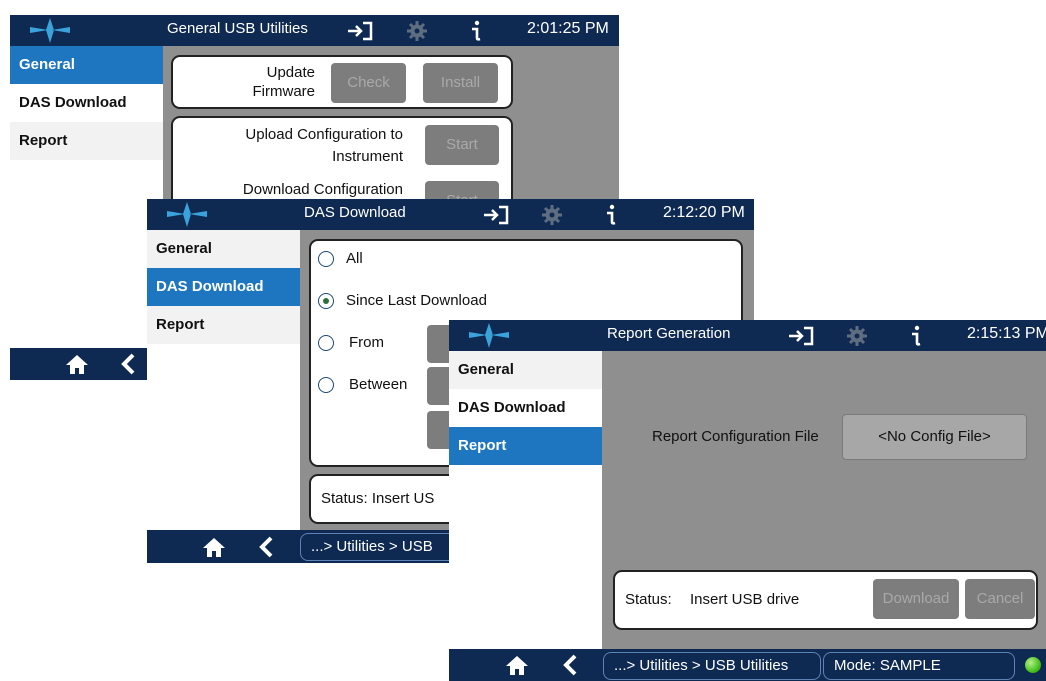 Image resolution: width=1046 pixels, height=681 pixels. I want to click on download-button: Download, so click(916, 599).